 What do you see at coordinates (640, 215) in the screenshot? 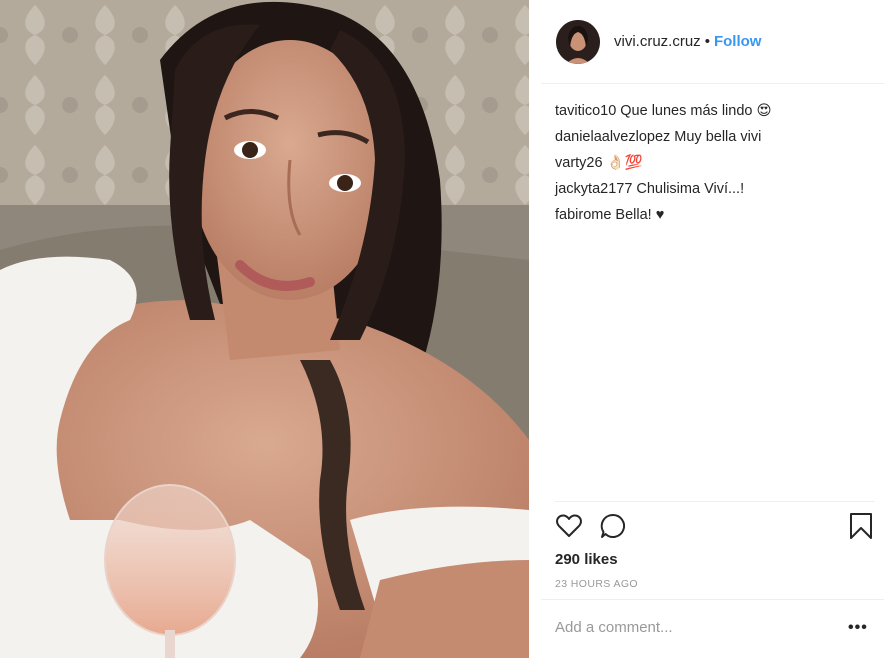
I see `comment-text: Bella! ♥` at bounding box center [640, 215].